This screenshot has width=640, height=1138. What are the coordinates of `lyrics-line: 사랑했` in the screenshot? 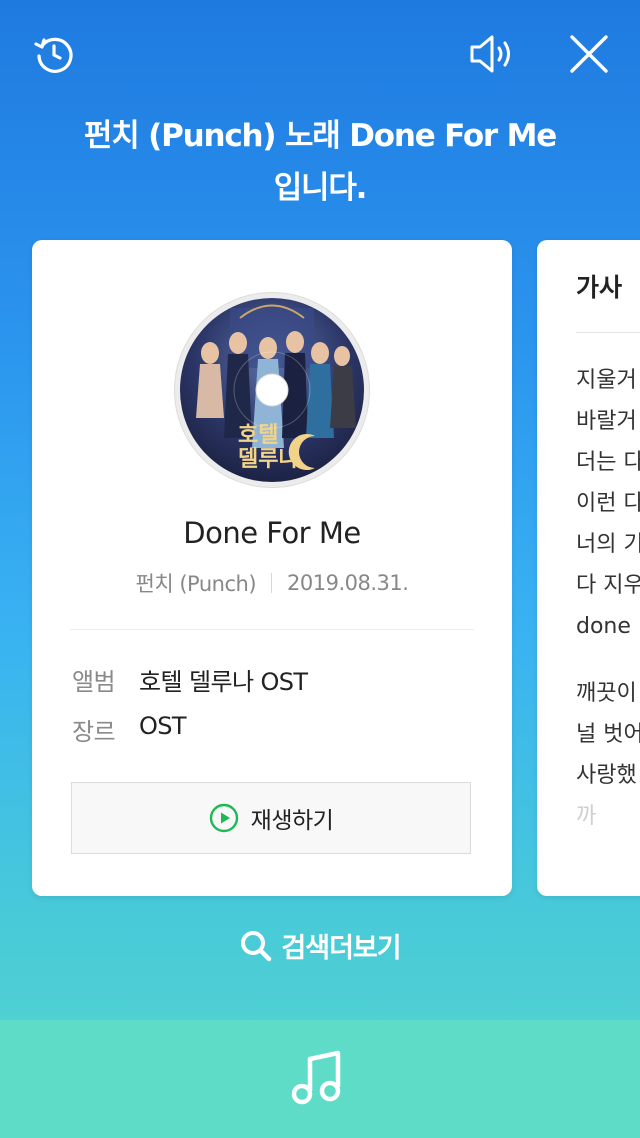 It's located at (606, 775).